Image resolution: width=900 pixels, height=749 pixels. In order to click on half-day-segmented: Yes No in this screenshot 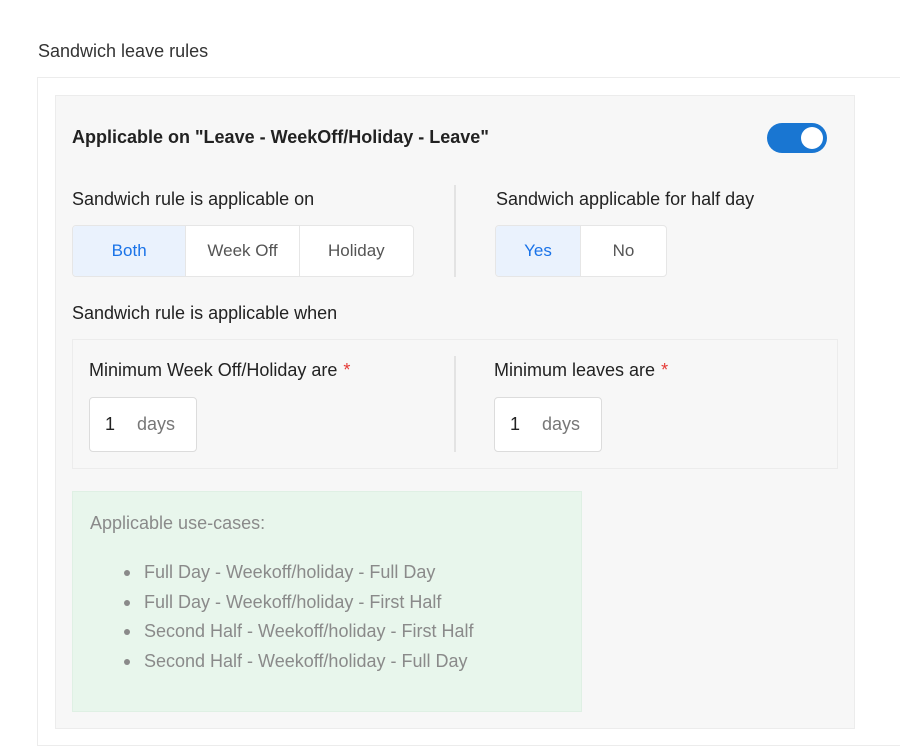, I will do `click(581, 251)`.